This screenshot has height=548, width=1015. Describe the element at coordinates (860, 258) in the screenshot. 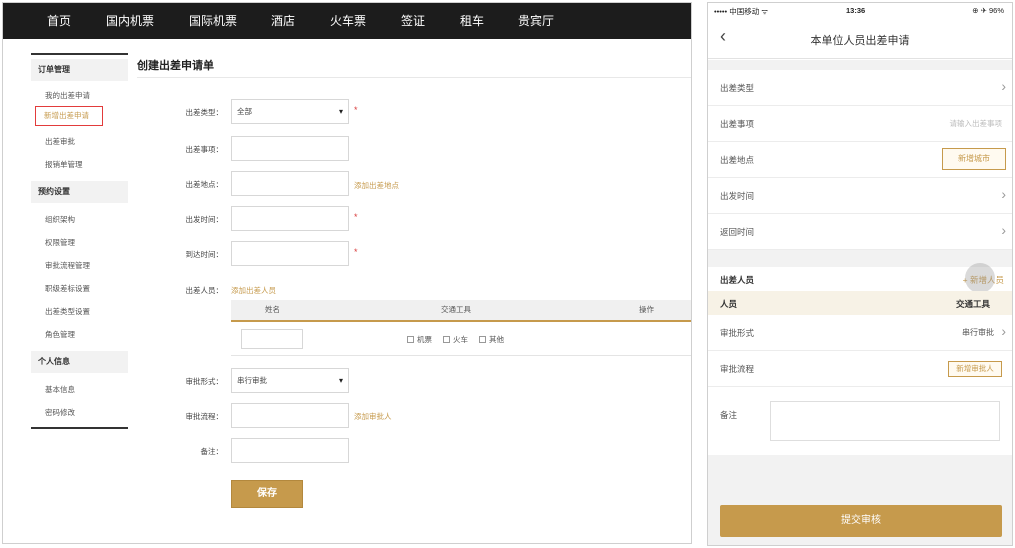

I see `section-gap` at that location.